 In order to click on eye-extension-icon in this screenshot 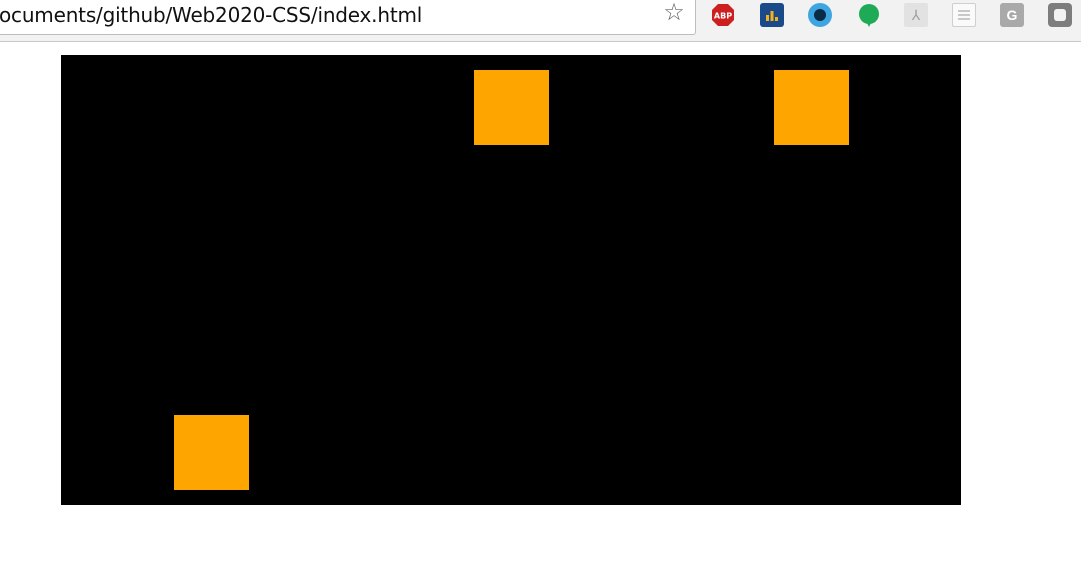, I will do `click(820, 15)`.